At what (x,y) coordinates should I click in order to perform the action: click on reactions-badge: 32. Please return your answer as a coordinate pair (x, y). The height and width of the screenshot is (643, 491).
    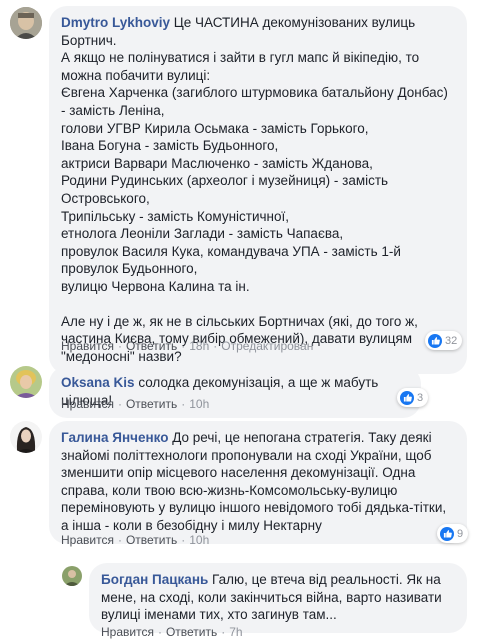
    Looking at the image, I should click on (444, 340).